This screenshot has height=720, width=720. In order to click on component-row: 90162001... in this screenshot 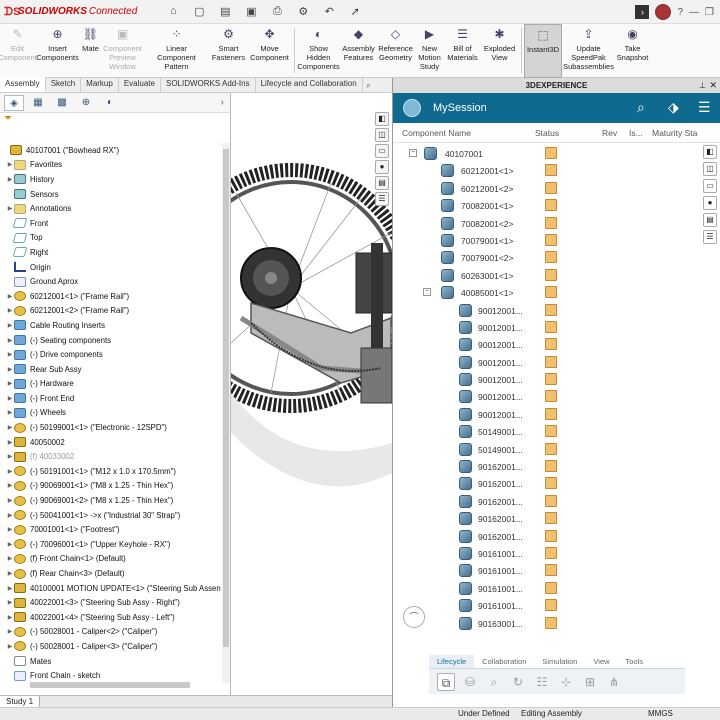, I will do `click(550, 536)`.